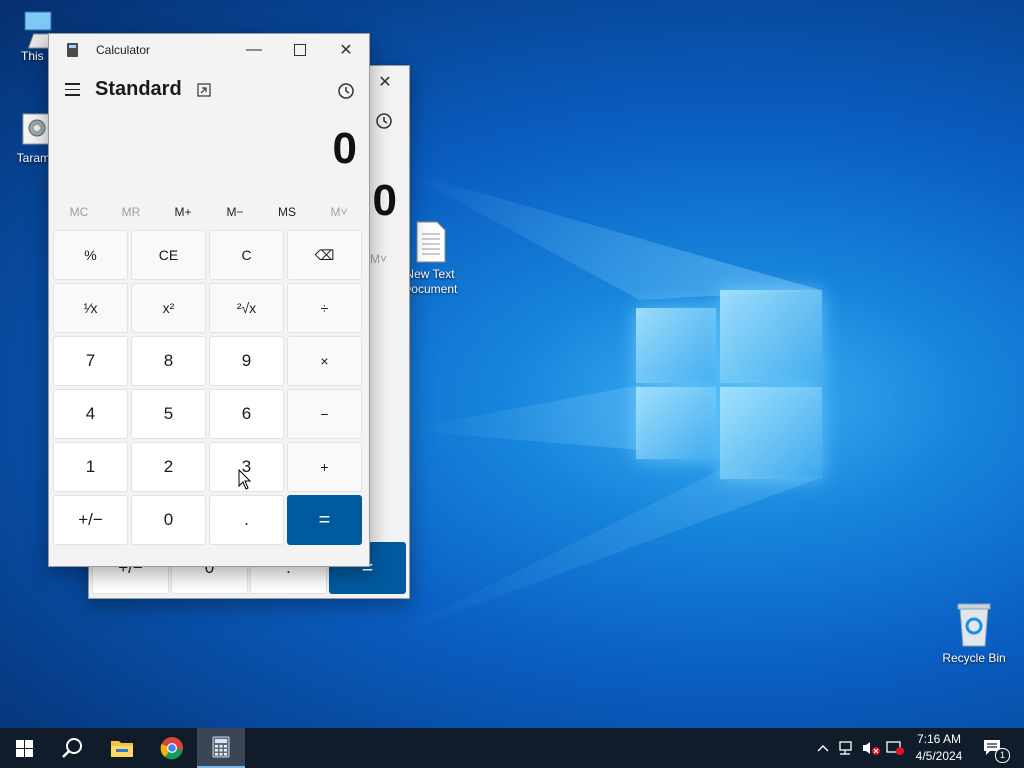 Image resolution: width=1024 pixels, height=768 pixels. I want to click on add-button: +, so click(324, 467).